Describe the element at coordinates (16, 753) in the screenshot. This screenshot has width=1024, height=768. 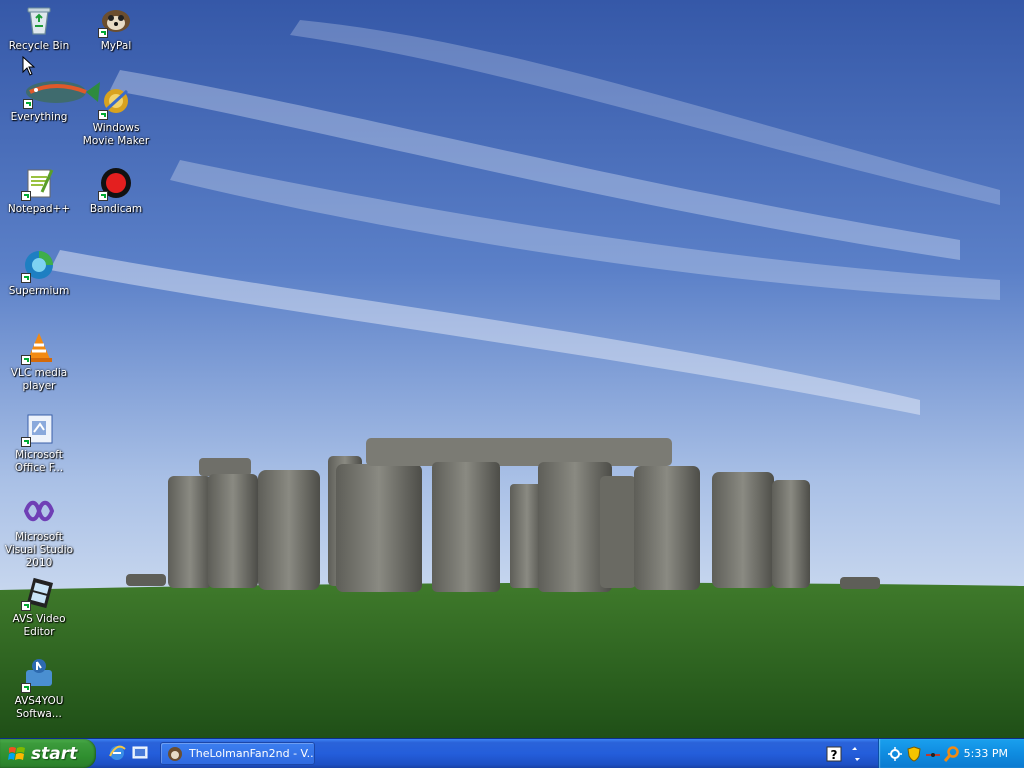
I see `windows-logo-icon` at that location.